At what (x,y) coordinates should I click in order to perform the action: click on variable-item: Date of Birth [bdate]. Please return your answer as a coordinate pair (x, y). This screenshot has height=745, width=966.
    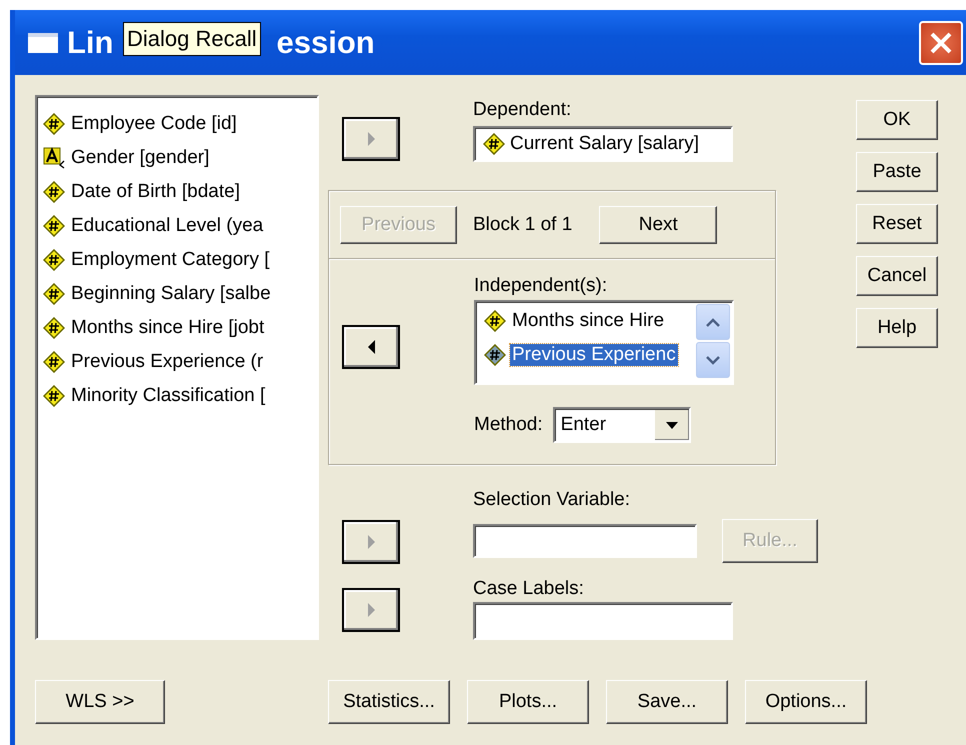
    Looking at the image, I should click on (155, 192).